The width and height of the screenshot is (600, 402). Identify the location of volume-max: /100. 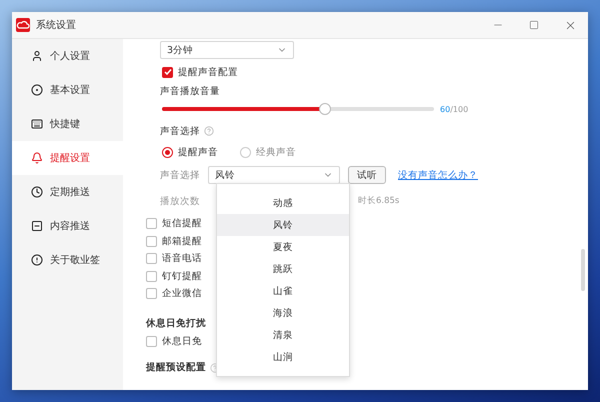
(459, 109).